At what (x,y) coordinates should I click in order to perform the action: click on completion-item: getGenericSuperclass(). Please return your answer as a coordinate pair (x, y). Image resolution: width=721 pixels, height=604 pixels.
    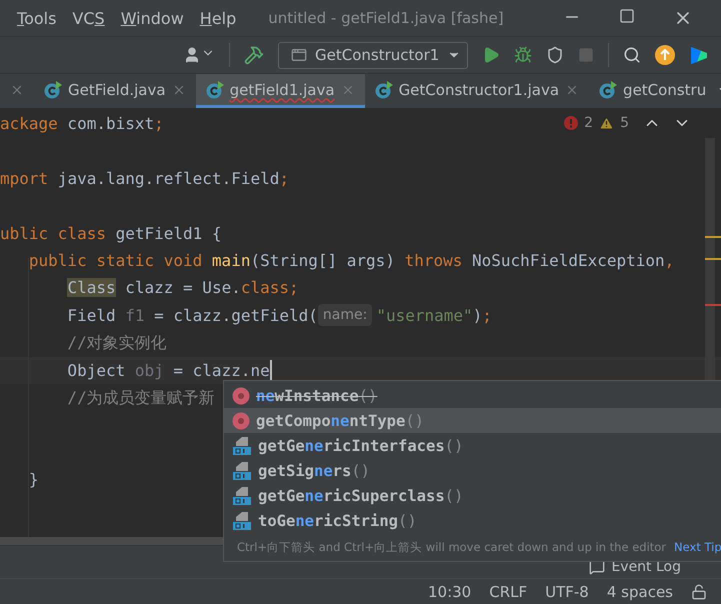
    Looking at the image, I should click on (472, 495).